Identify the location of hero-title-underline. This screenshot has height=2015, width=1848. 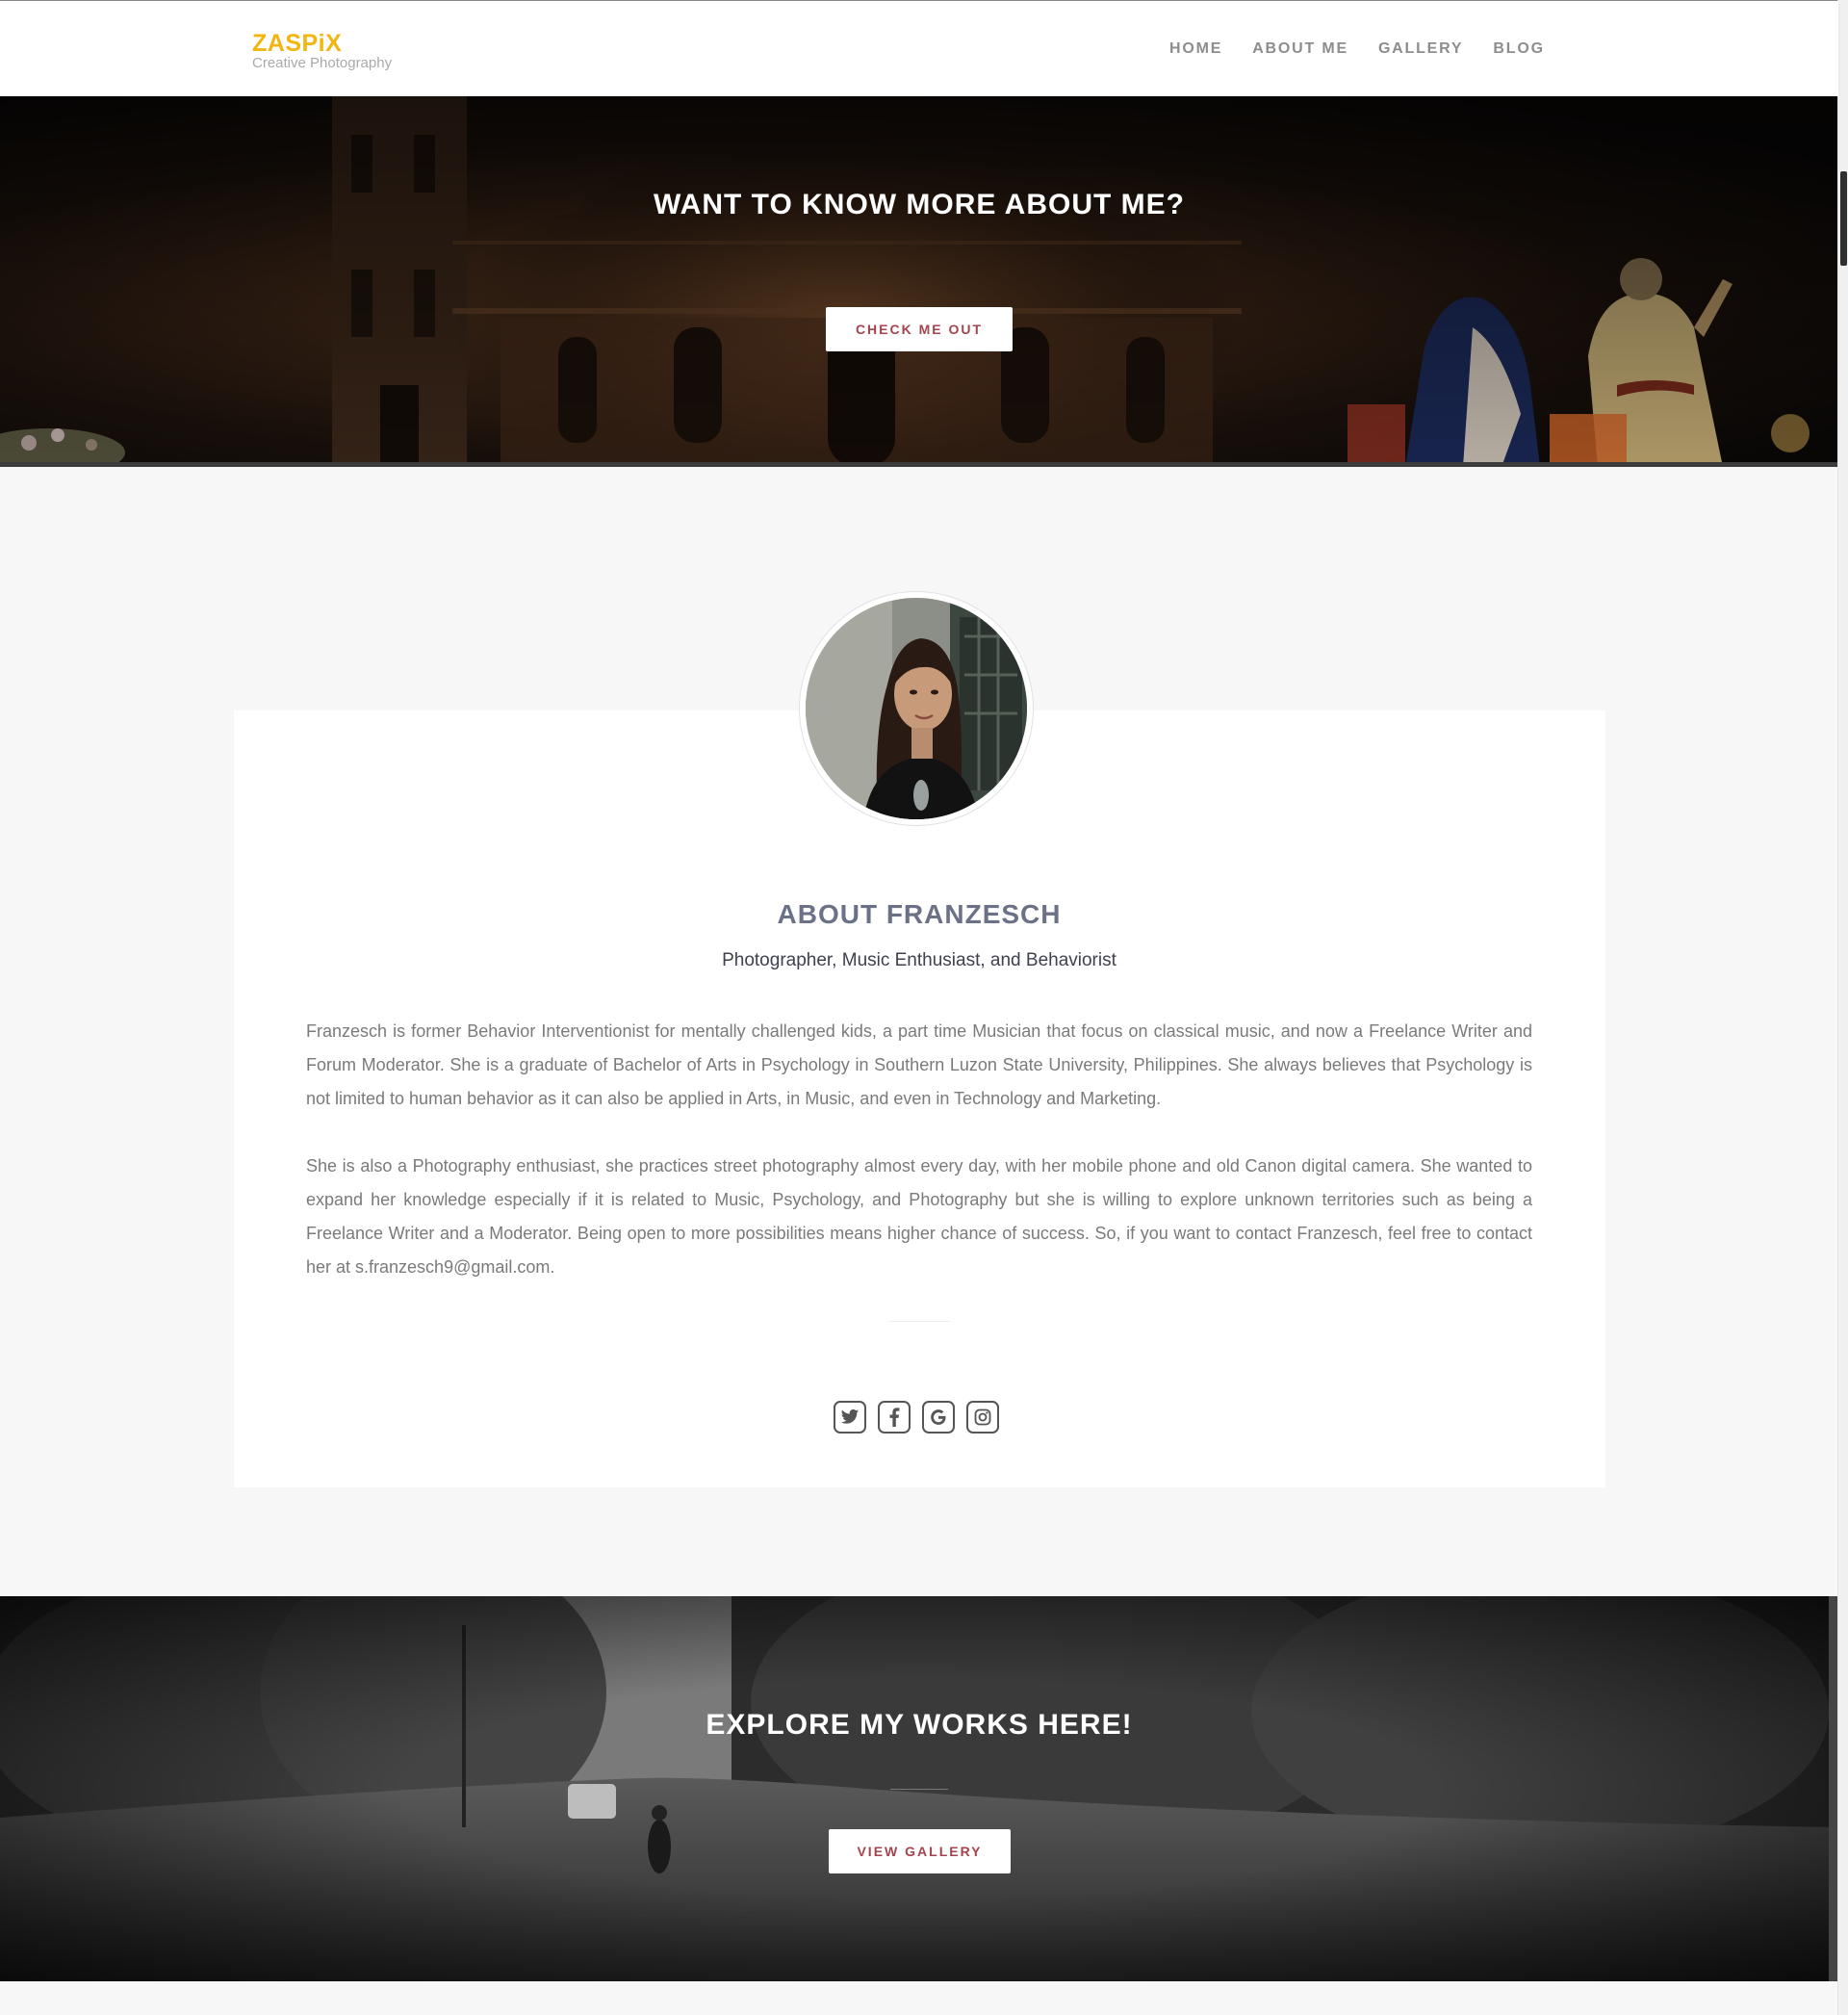
(919, 1790).